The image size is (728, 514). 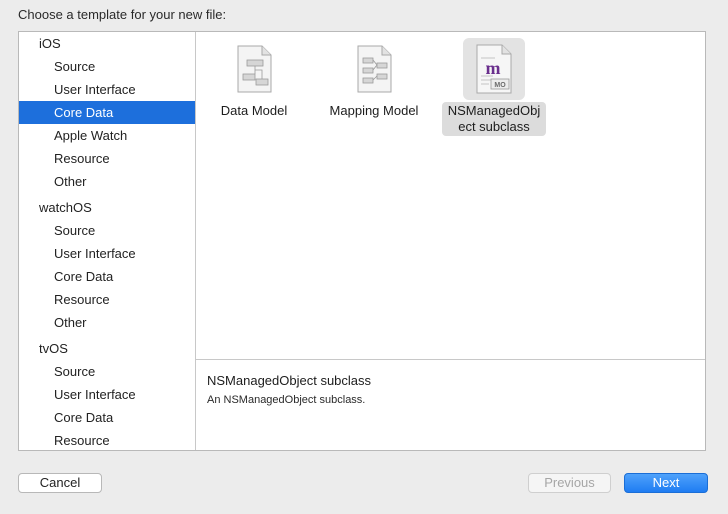 I want to click on template-label: NSManagedObj ect subclass, so click(x=494, y=119).